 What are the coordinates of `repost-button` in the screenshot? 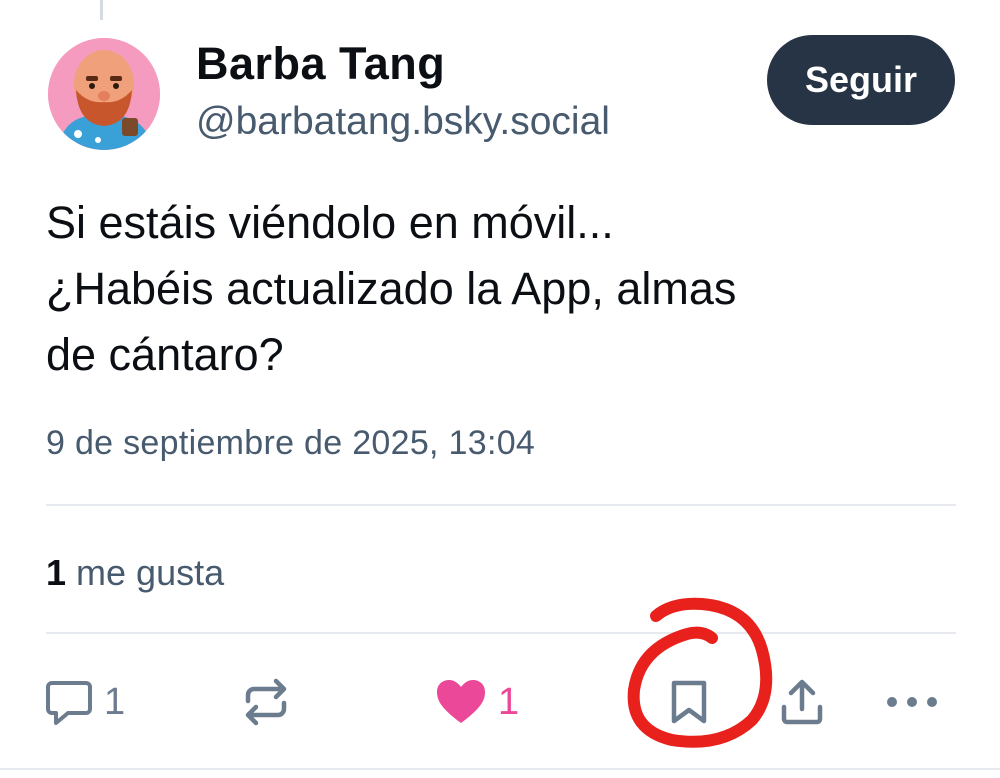 It's located at (266, 702).